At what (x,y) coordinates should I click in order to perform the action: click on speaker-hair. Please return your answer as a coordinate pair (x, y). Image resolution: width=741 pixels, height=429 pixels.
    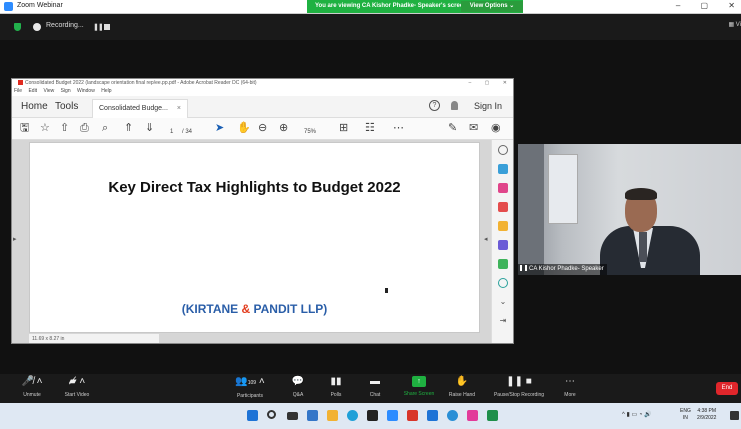
    Looking at the image, I should click on (641, 194).